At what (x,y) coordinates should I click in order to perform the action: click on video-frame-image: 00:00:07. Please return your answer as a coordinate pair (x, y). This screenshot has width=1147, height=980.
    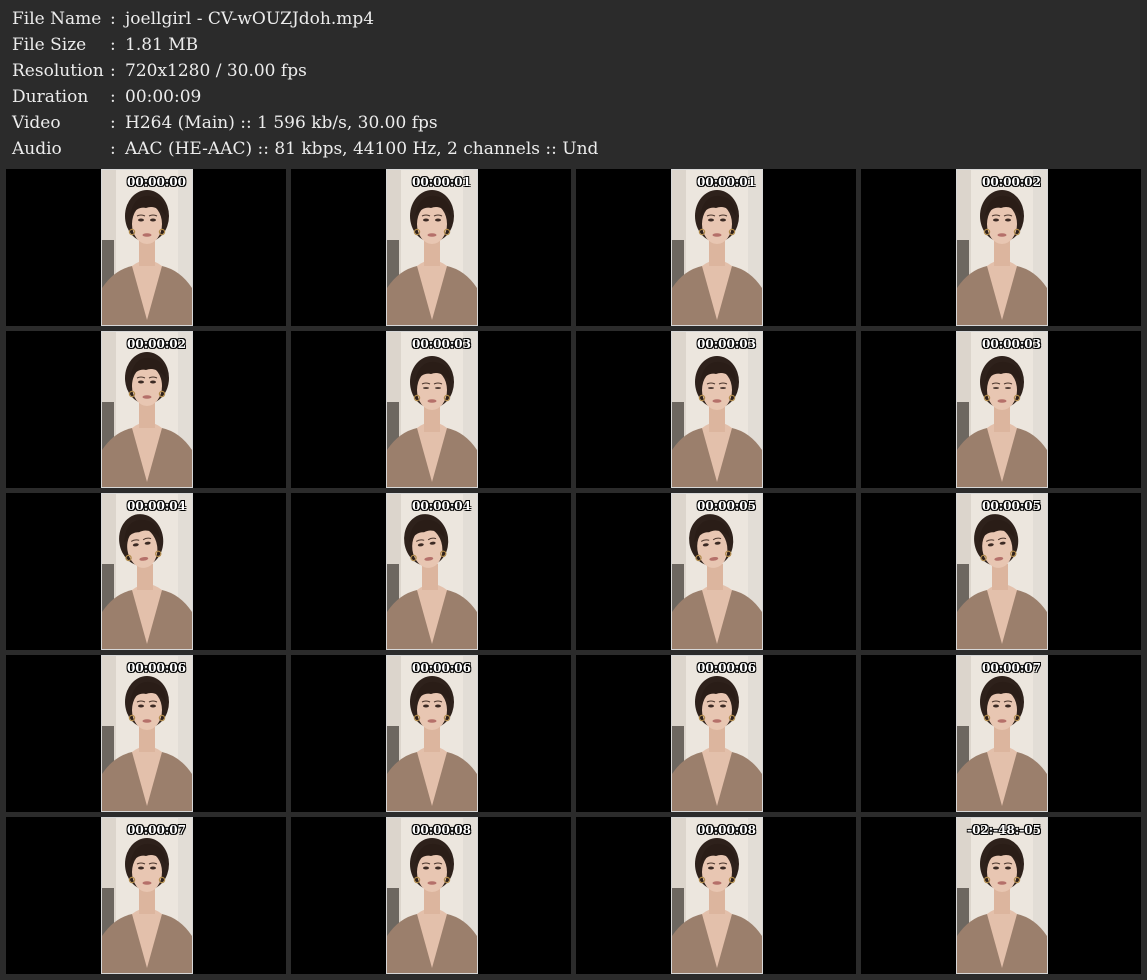
    Looking at the image, I should click on (147, 895).